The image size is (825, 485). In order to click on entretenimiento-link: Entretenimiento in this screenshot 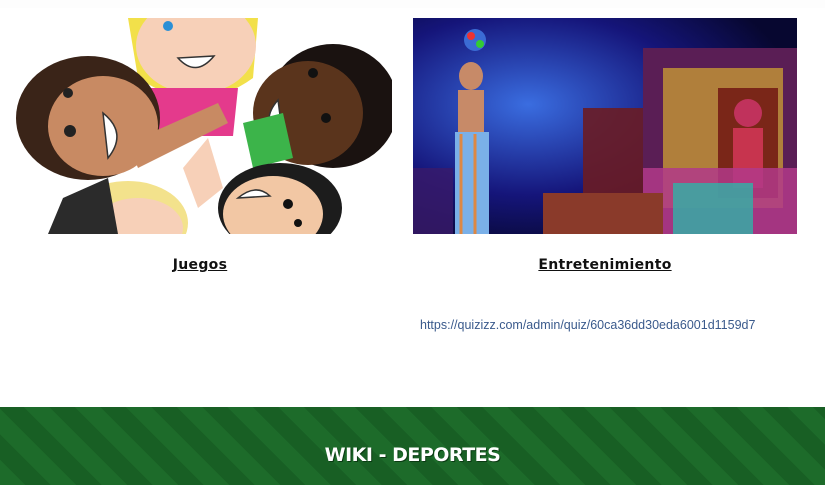, I will do `click(605, 265)`.